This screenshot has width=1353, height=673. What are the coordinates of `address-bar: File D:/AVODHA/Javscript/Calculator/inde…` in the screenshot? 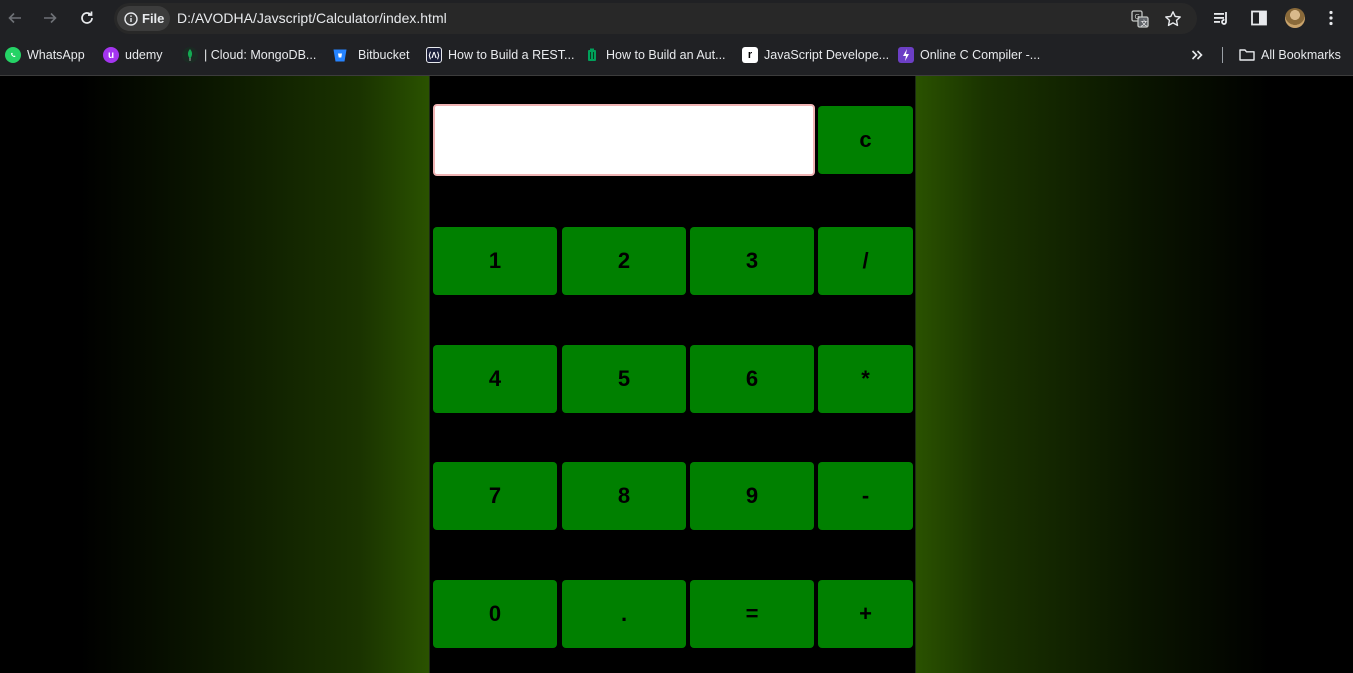 It's located at (655, 18).